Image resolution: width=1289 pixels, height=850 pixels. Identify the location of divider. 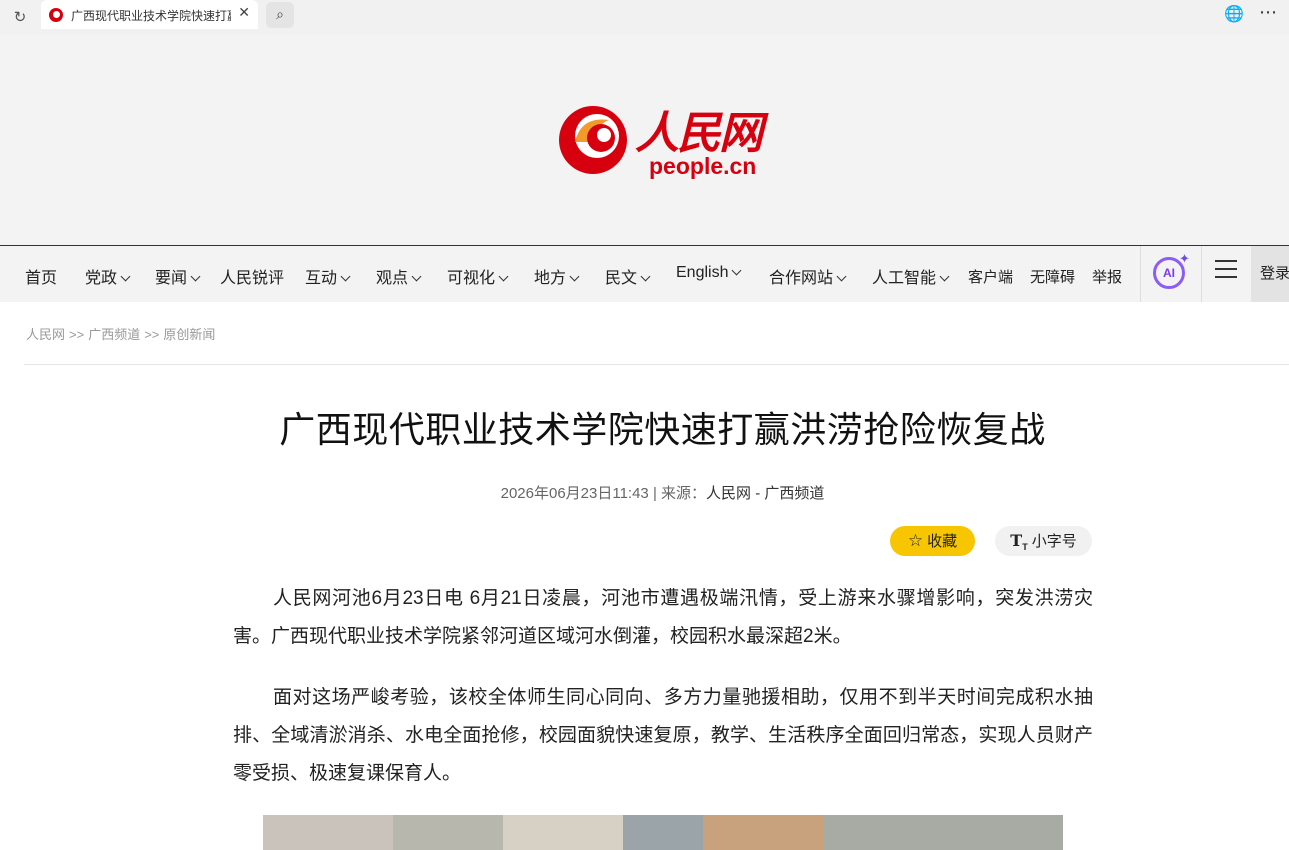
(656, 364).